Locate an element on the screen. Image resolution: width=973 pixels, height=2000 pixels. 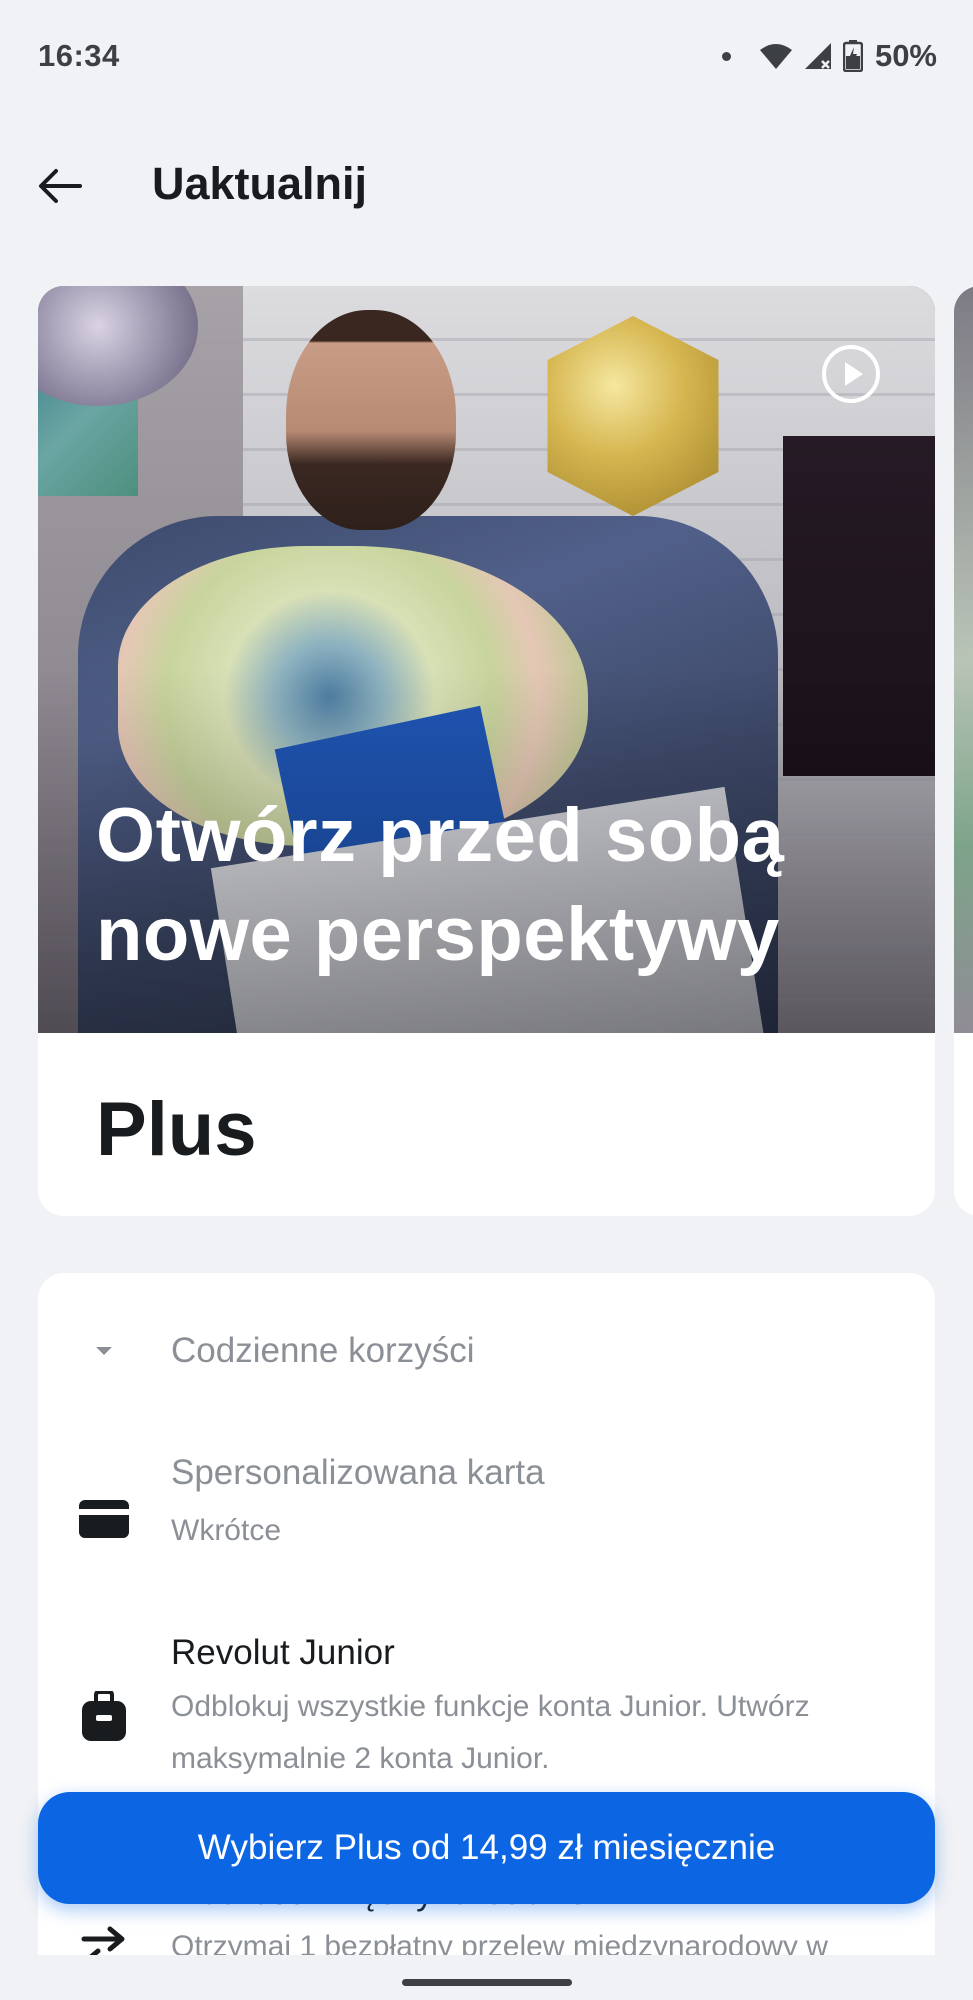
battery-percent: 50% is located at coordinates (905, 55).